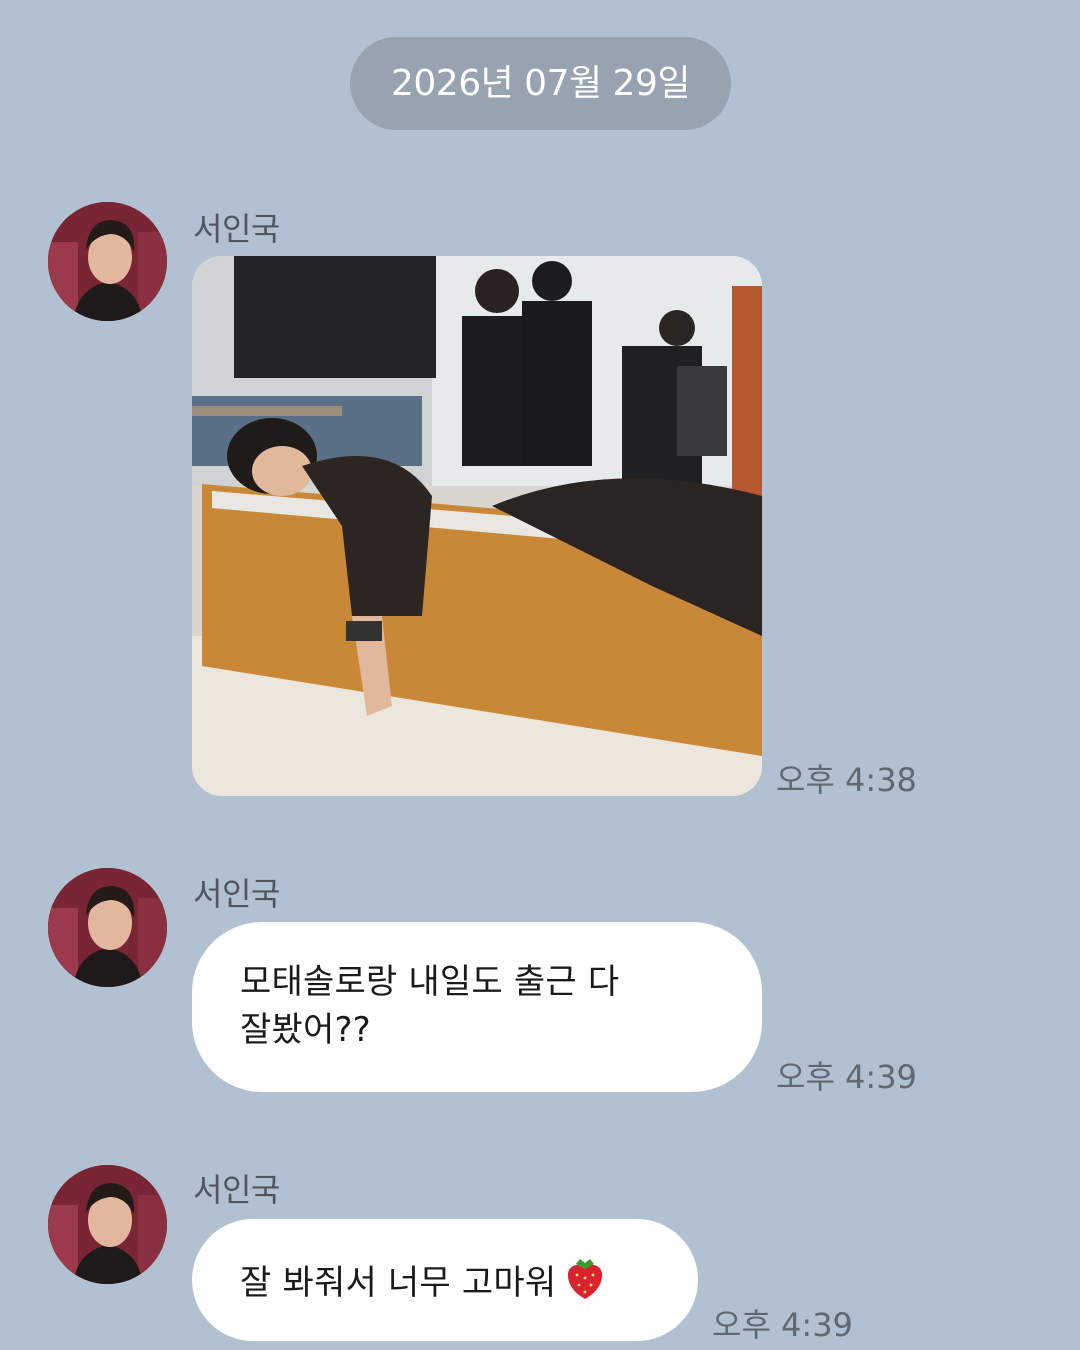 The width and height of the screenshot is (1080, 1350). I want to click on message-text-line: 모태솔로랑 내일도 출근 다, so click(430, 982).